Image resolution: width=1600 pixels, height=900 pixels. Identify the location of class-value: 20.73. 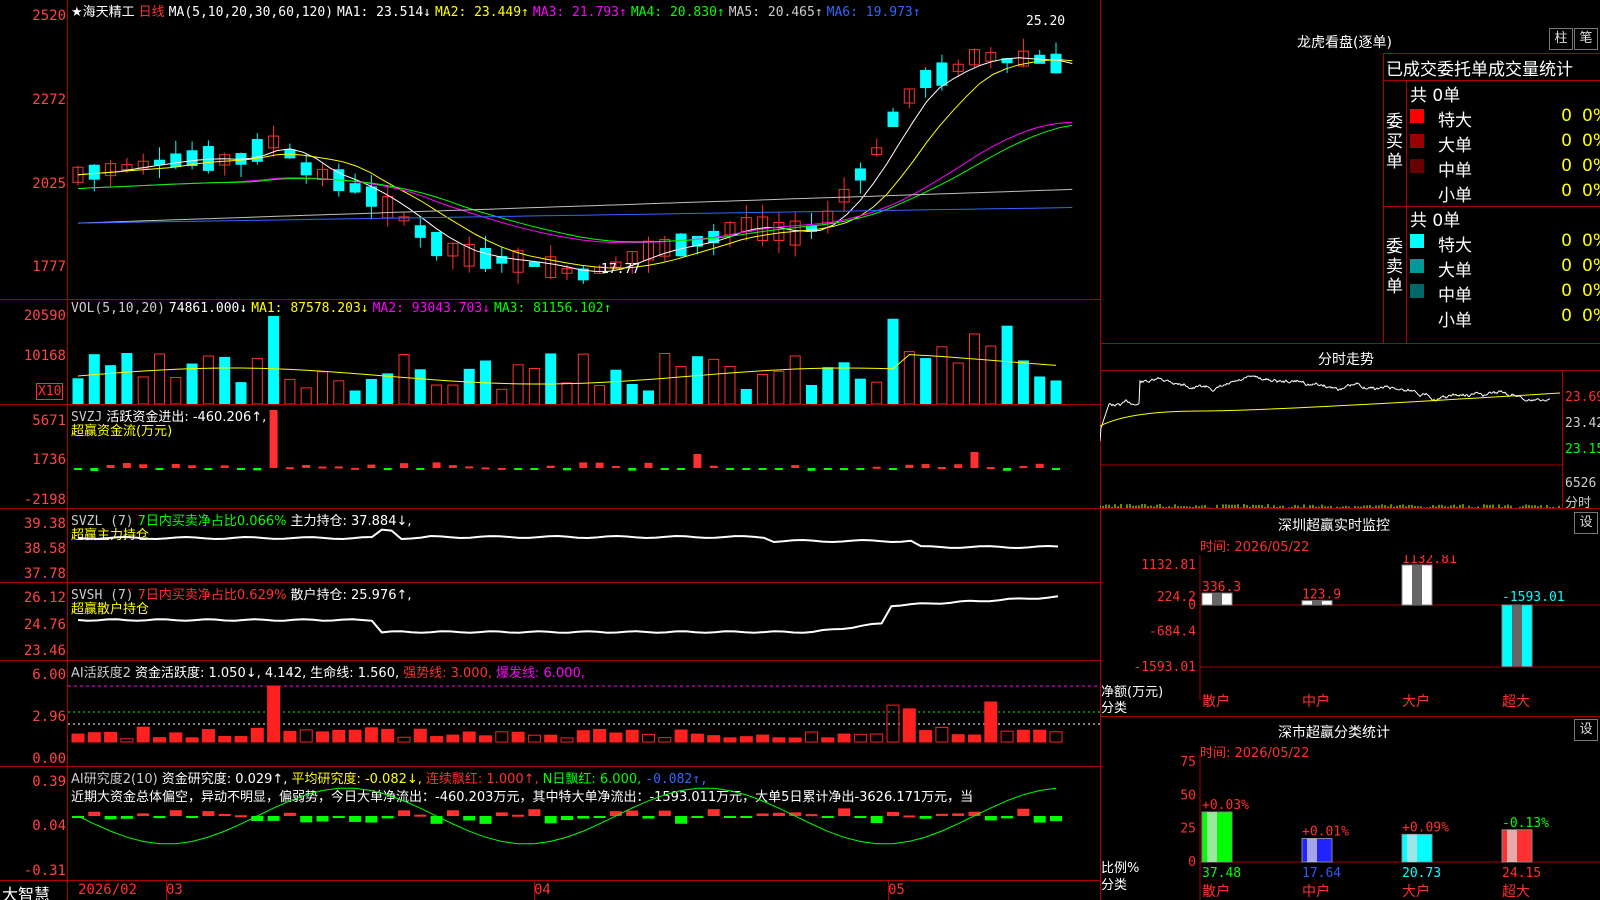
(1421, 873).